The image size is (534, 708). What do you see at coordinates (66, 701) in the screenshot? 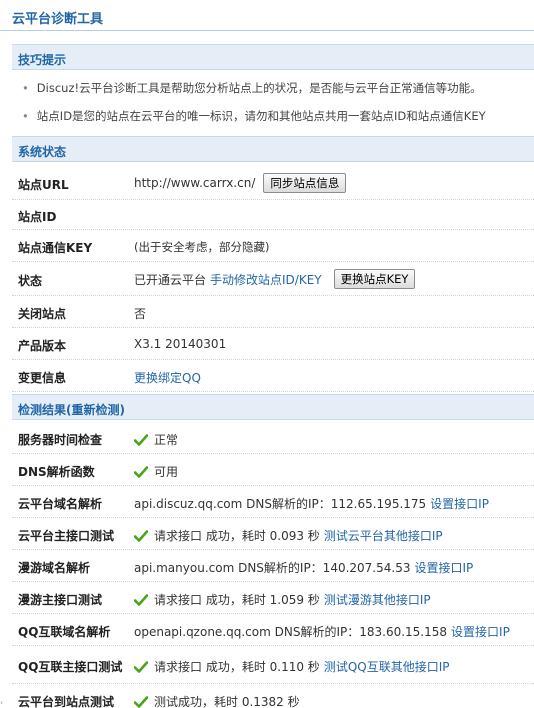
I see `check-label: 云平台到站点测试` at bounding box center [66, 701].